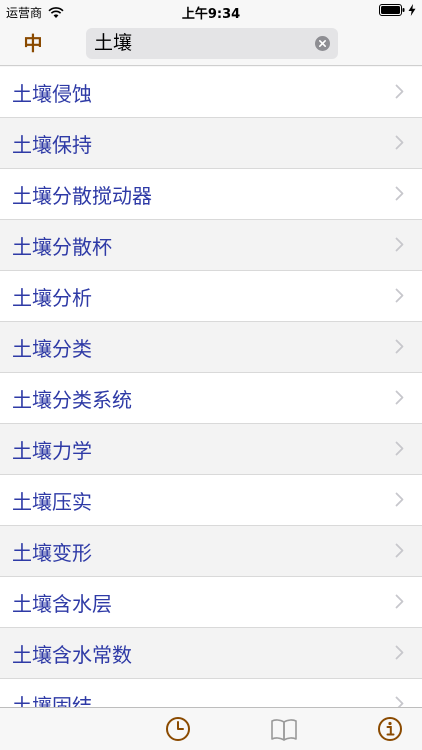 This screenshot has height=750, width=422. Describe the element at coordinates (211, 245) in the screenshot. I see `list-item: 土壤分散杯` at that location.